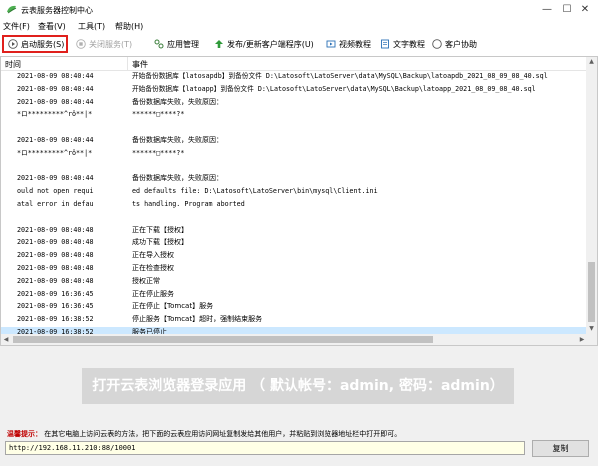 The width and height of the screenshot is (598, 466). I want to click on window-title: 云表服务器控制中心, so click(57, 10).